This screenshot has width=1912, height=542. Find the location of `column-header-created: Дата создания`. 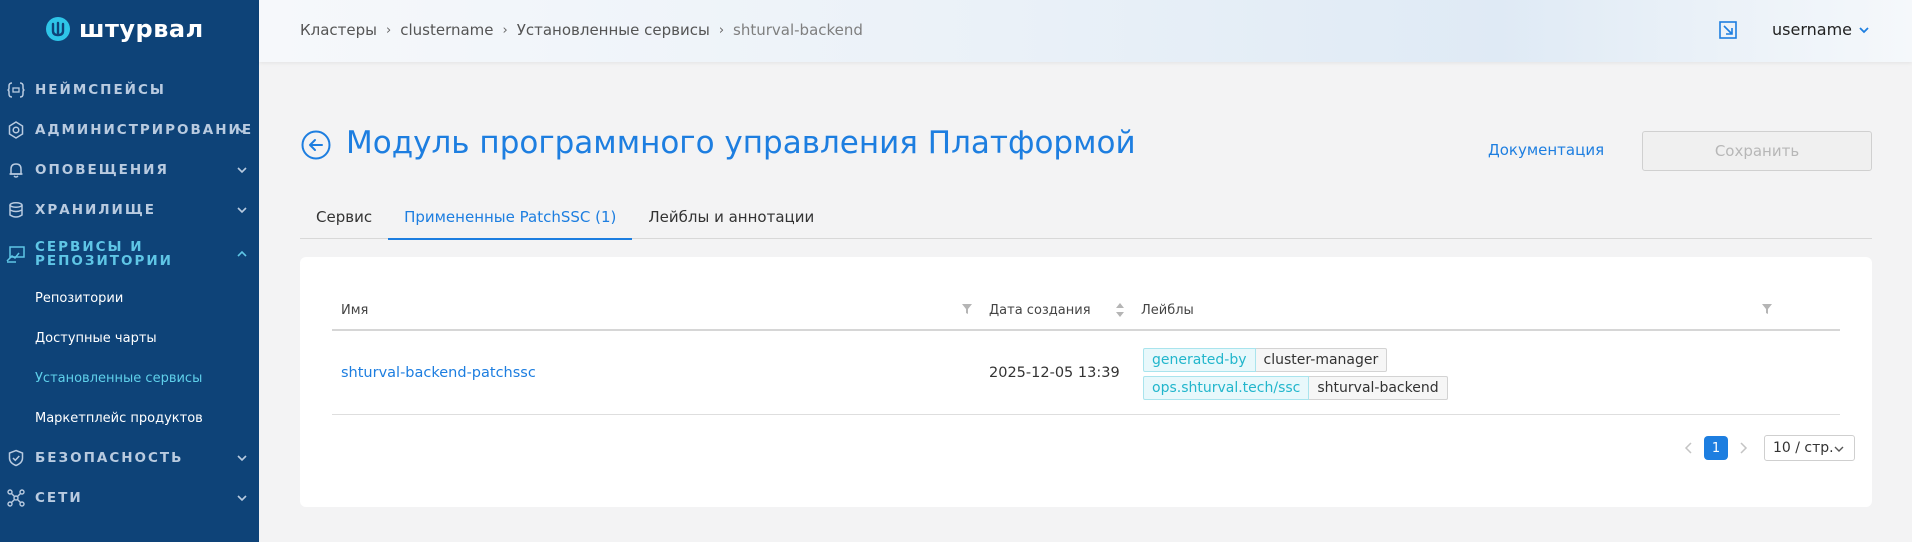

column-header-created: Дата создания is located at coordinates (1040, 310).